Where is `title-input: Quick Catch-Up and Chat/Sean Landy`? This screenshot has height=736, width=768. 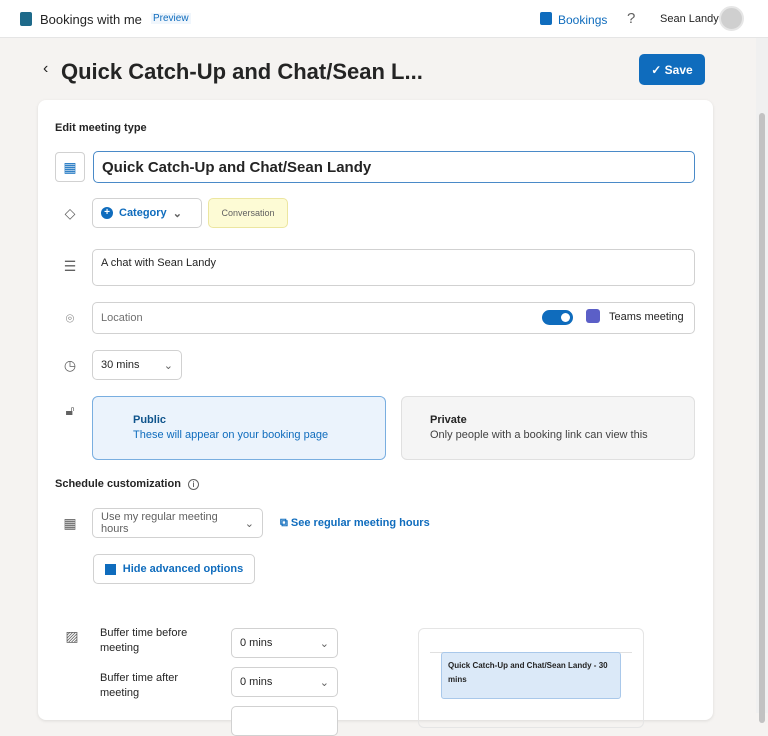
title-input: Quick Catch-Up and Chat/Sean Landy is located at coordinates (394, 167).